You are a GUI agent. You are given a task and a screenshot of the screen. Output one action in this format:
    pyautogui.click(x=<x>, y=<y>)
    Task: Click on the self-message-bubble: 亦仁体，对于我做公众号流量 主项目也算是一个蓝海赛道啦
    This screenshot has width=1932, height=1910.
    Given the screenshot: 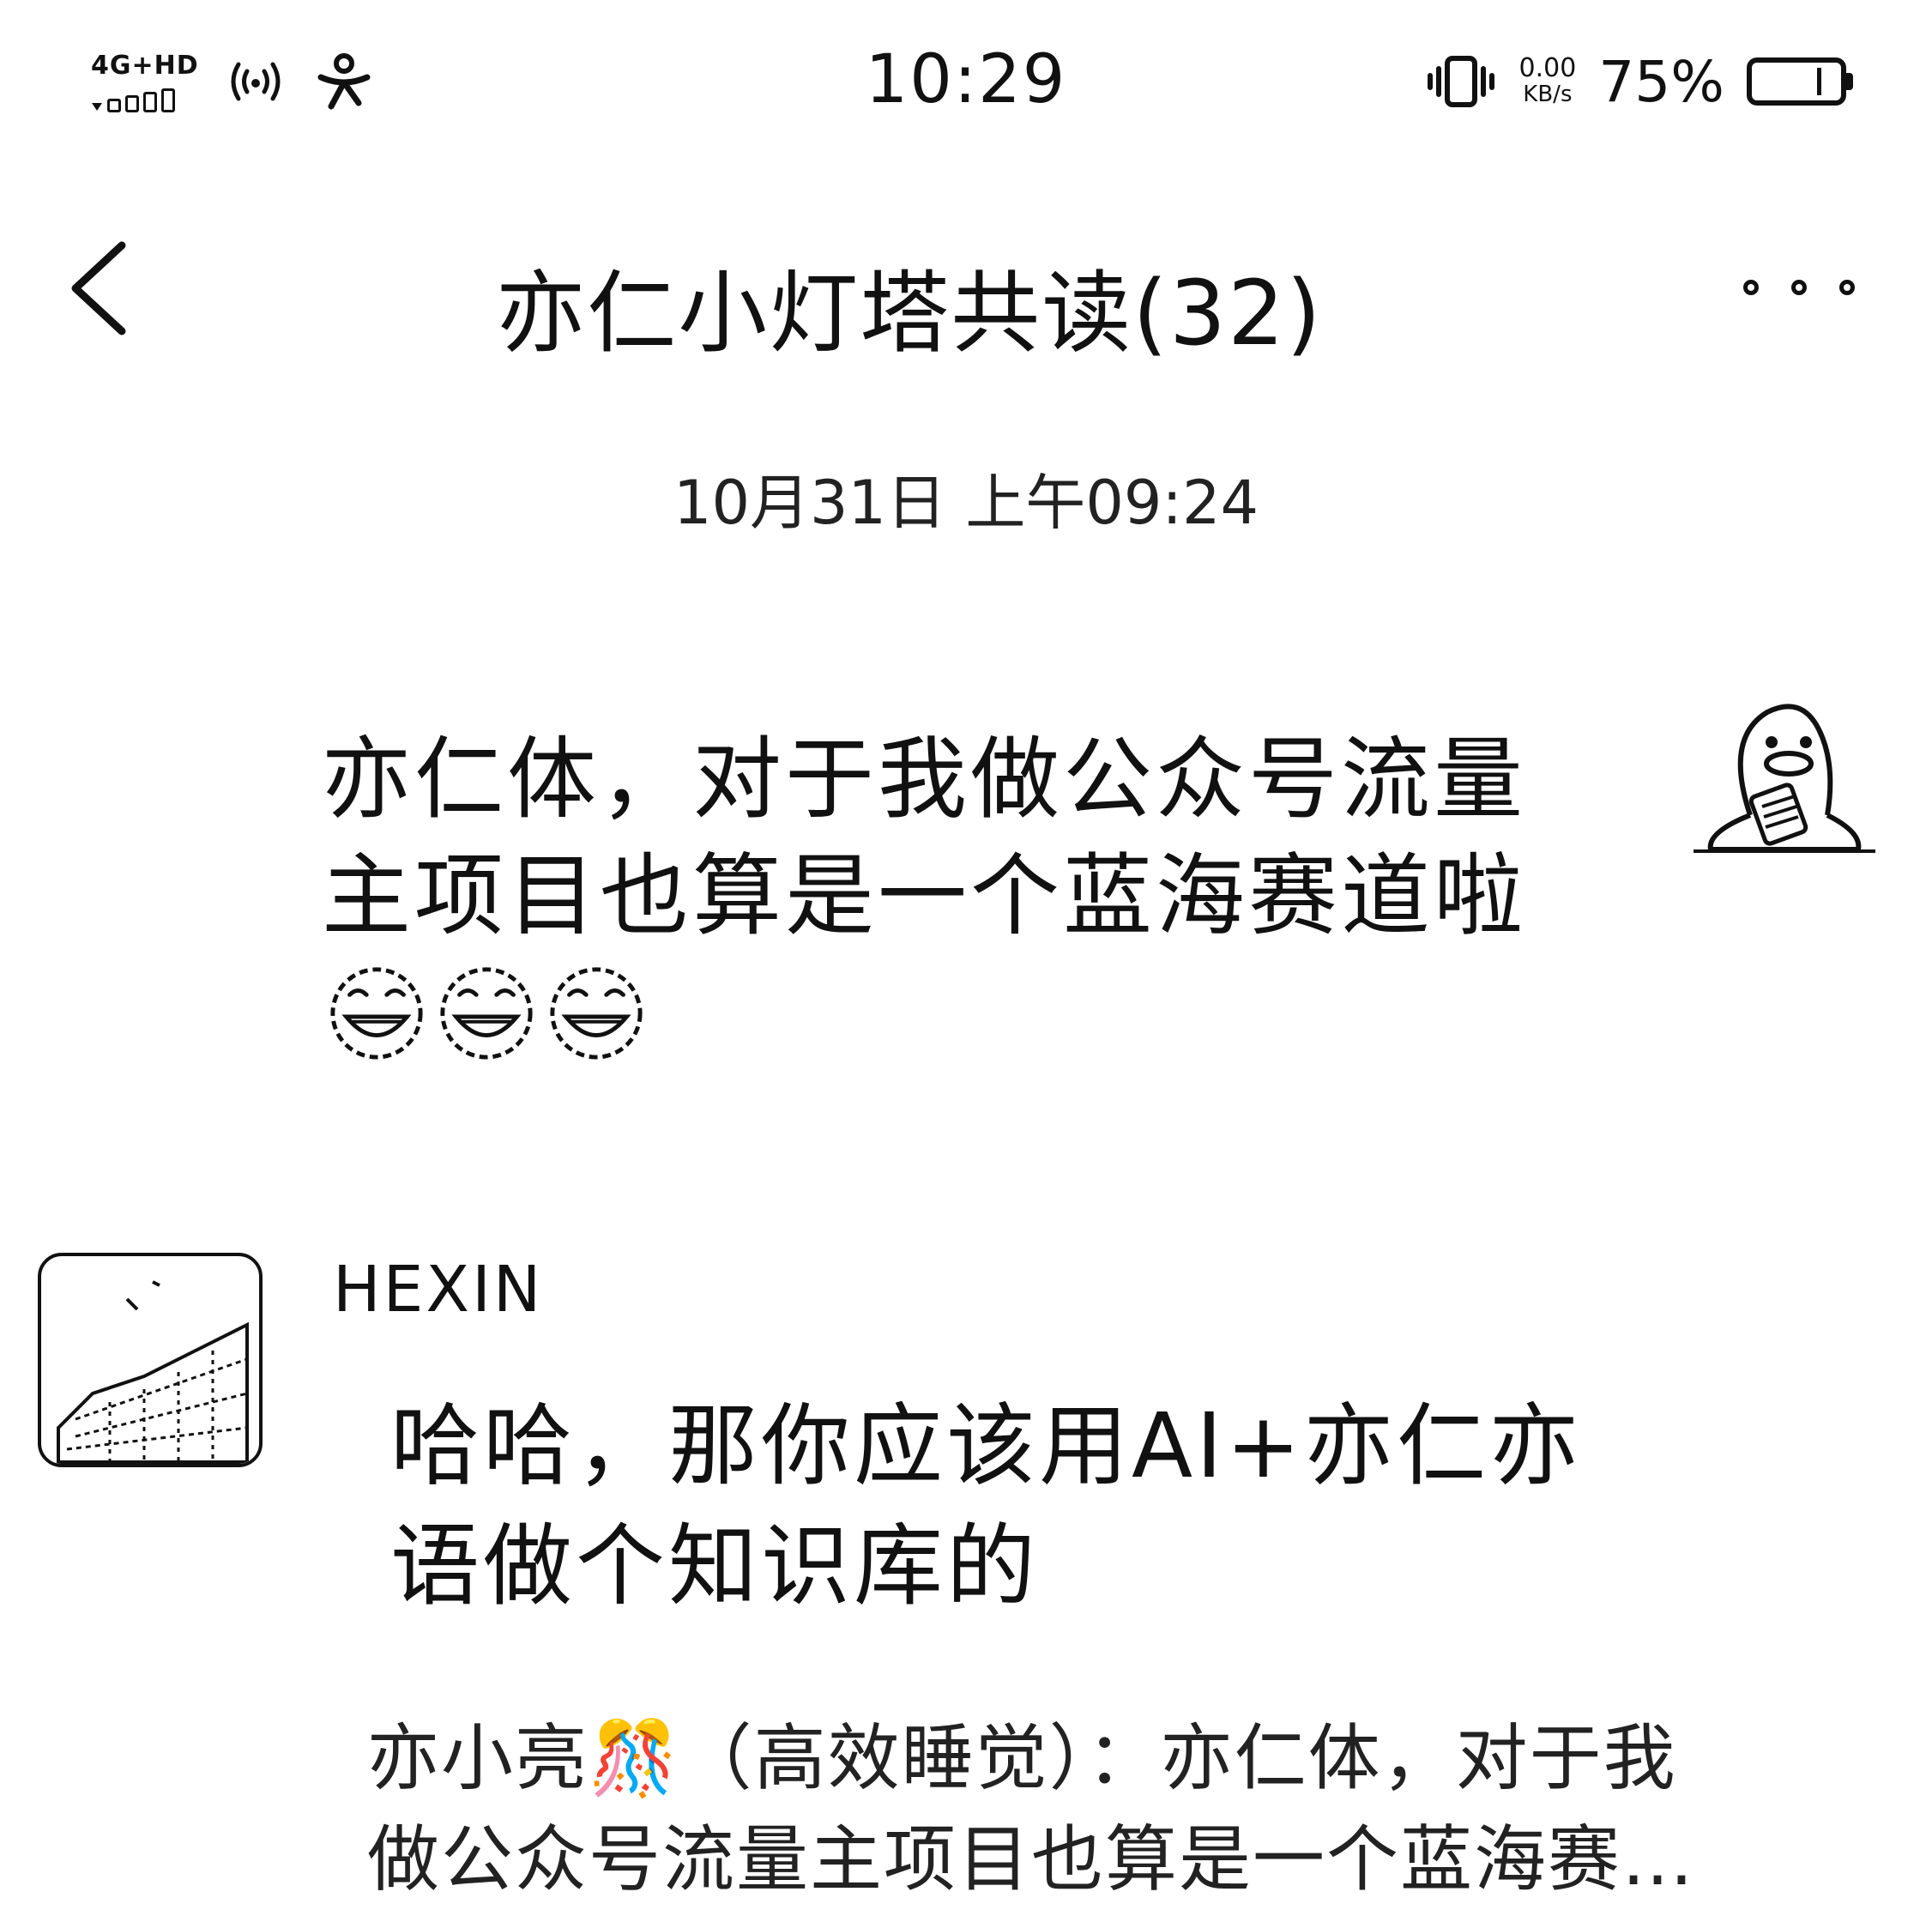 What is the action you would take?
    pyautogui.click(x=952, y=837)
    